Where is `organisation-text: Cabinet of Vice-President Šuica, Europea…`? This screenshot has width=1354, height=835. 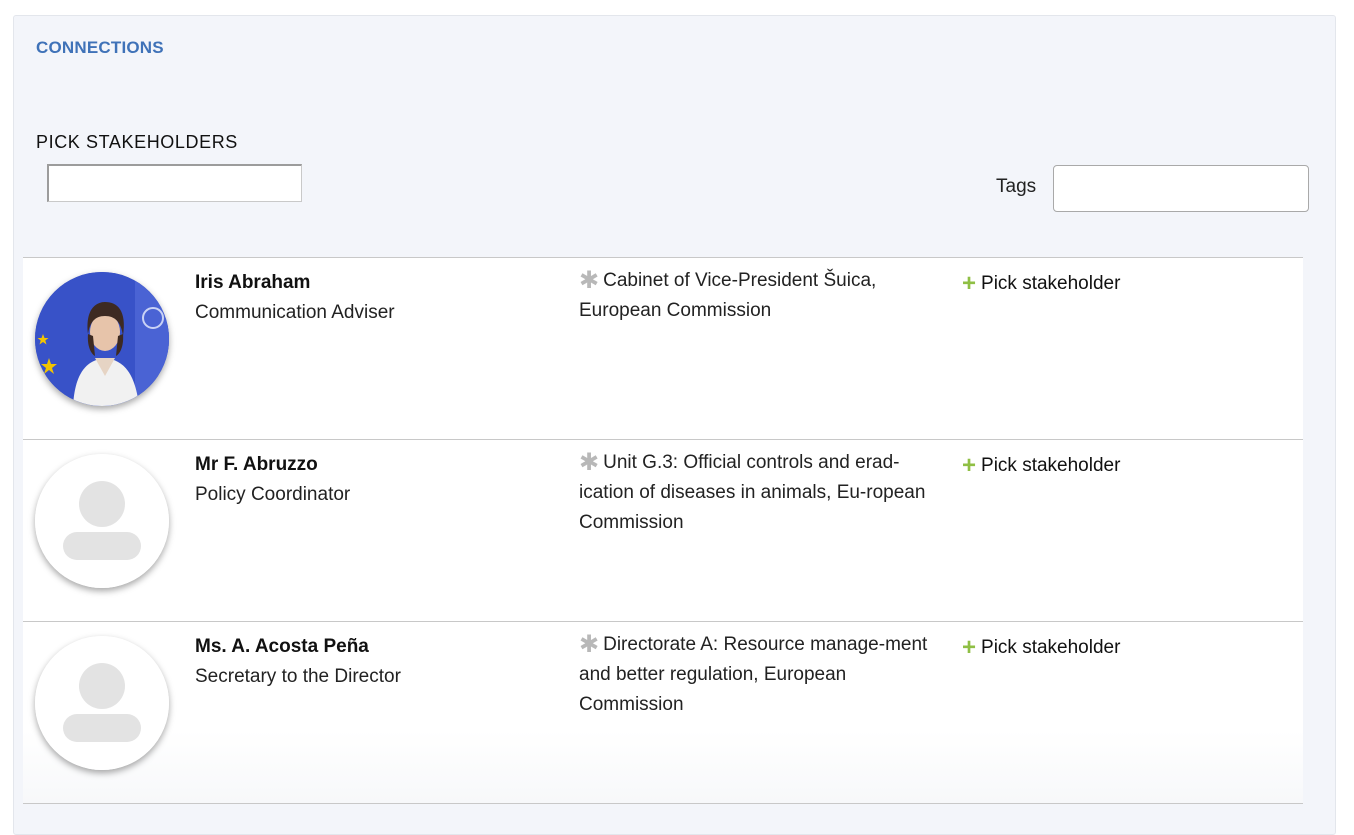 organisation-text: Cabinet of Vice-President Šuica, Europea… is located at coordinates (728, 295).